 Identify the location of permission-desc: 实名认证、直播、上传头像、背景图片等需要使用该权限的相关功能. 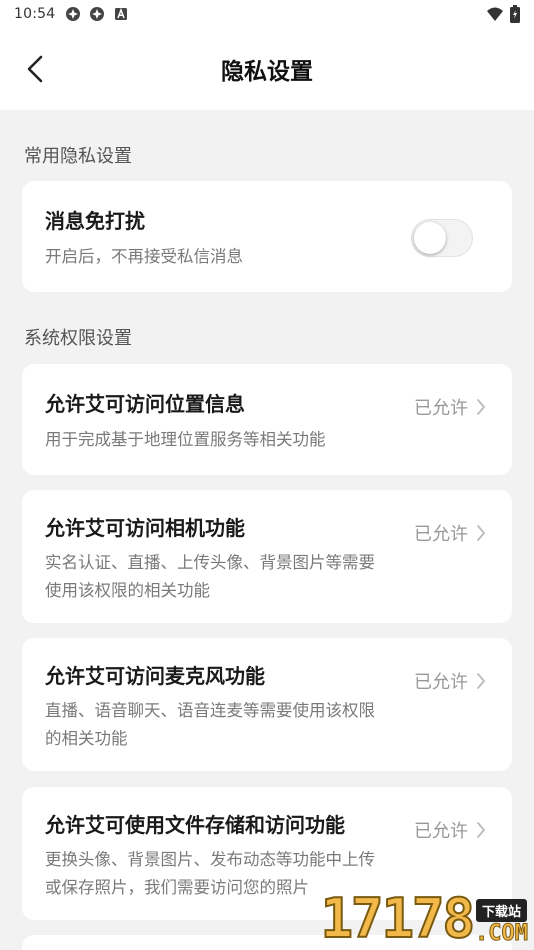
(210, 576).